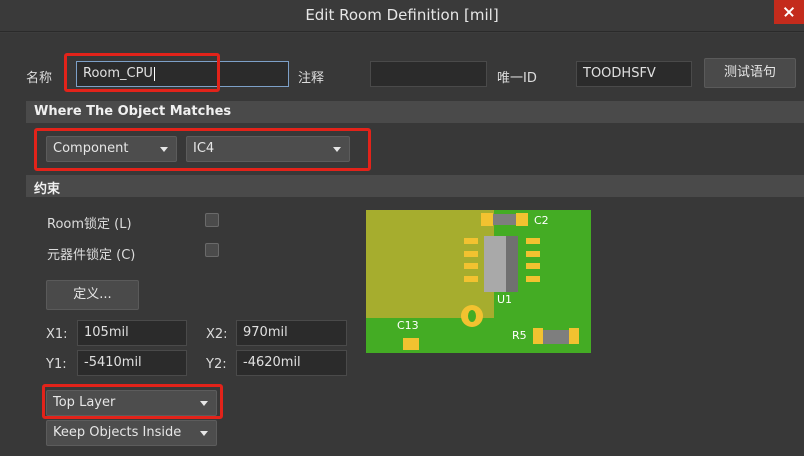 The image size is (804, 456). What do you see at coordinates (415, 112) in the screenshot?
I see `match-section-header: Where The Object Matches` at bounding box center [415, 112].